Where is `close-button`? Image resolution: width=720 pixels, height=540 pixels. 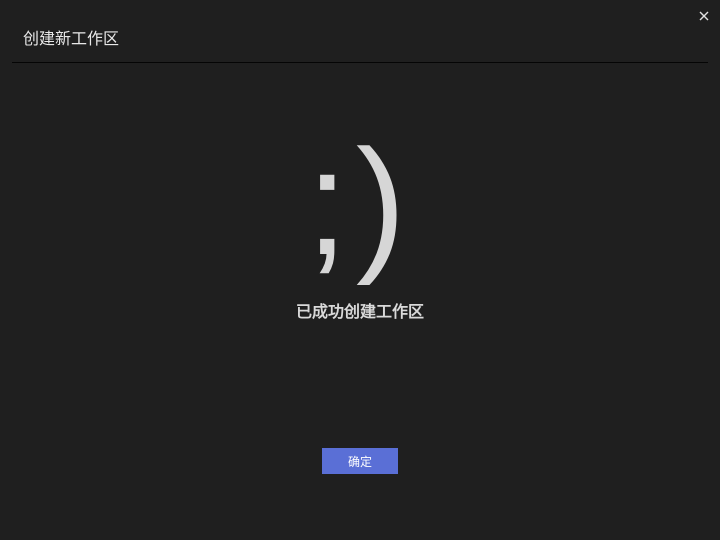
close-button is located at coordinates (704, 16).